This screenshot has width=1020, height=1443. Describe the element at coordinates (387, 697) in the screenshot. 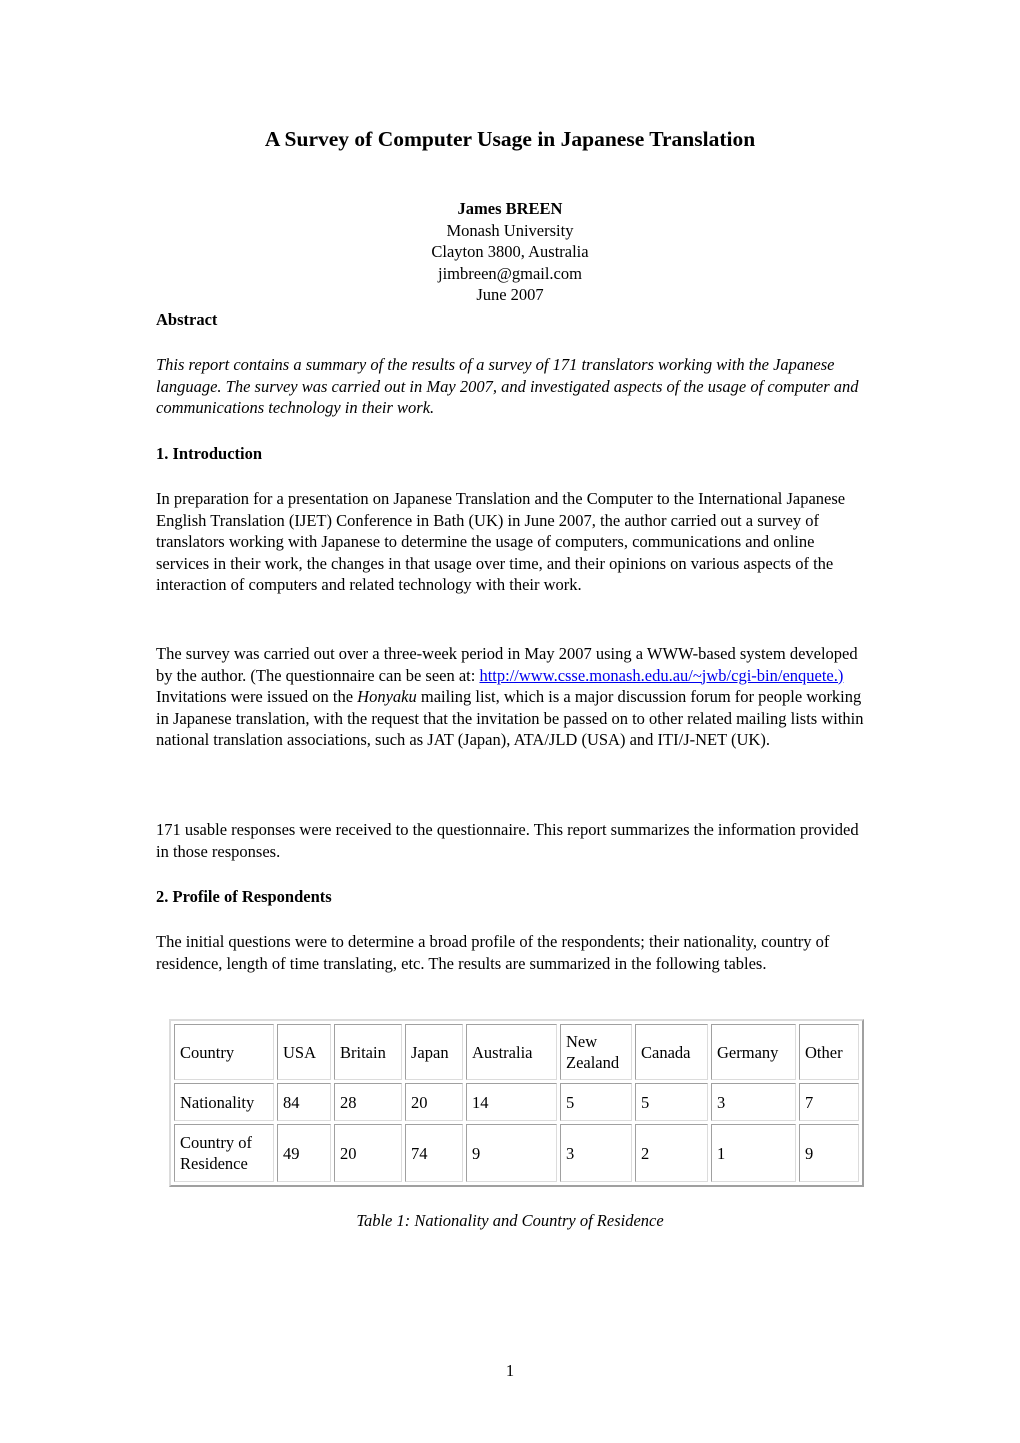

I see `honyaku-mailing-list-name: Honyaku` at that location.